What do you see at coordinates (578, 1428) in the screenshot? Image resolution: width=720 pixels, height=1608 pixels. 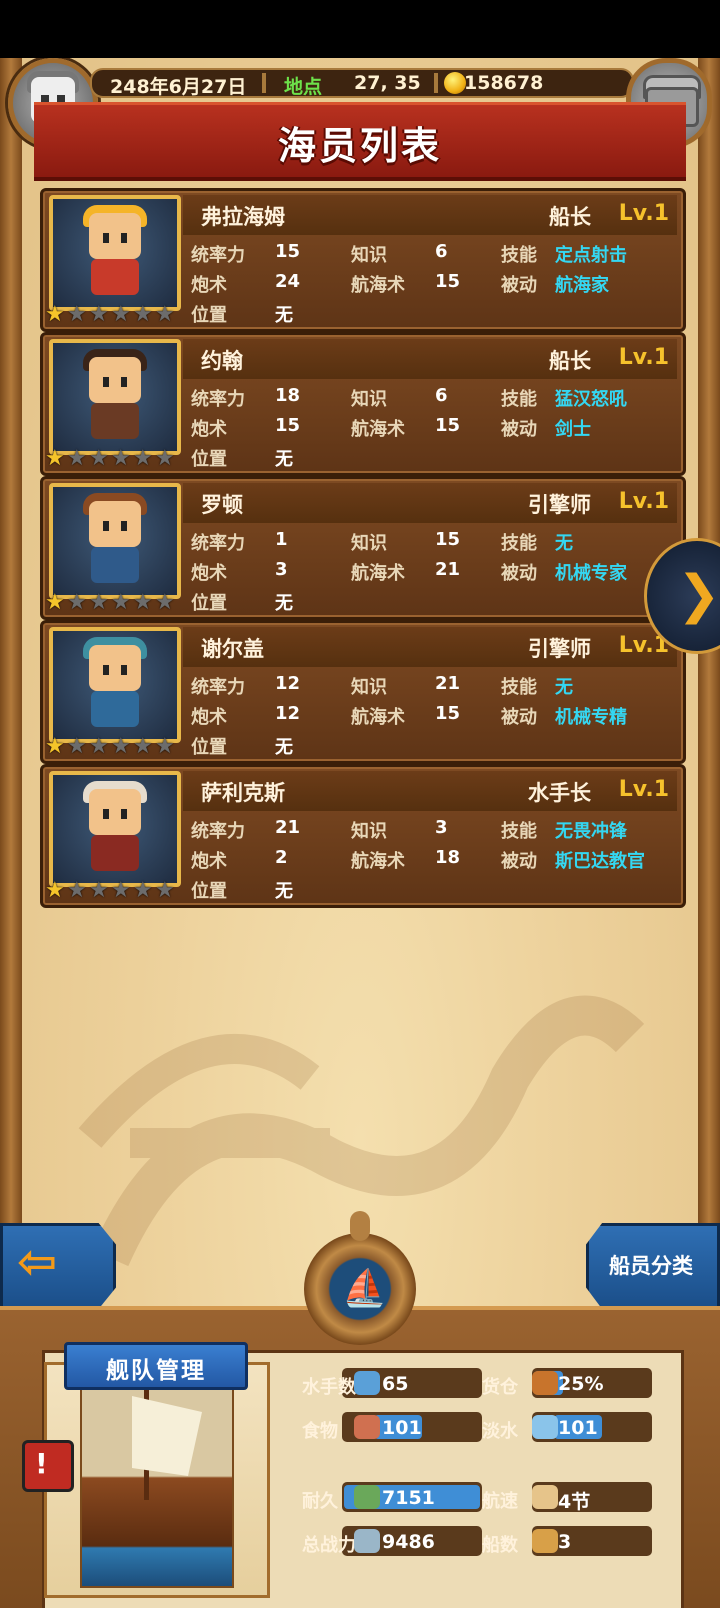 I see `water-value: 101` at bounding box center [578, 1428].